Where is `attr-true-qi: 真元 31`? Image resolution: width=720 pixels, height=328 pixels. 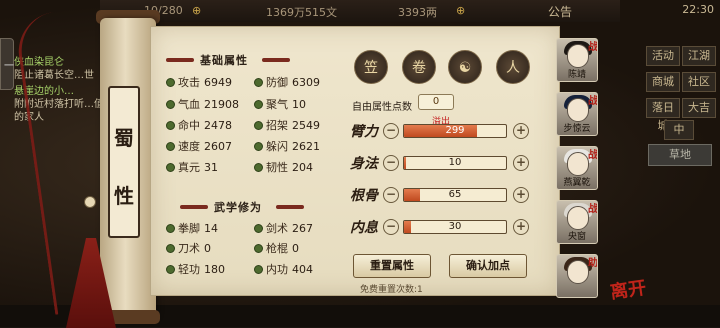 attr-true-qi: 真元 31 is located at coordinates (192, 167).